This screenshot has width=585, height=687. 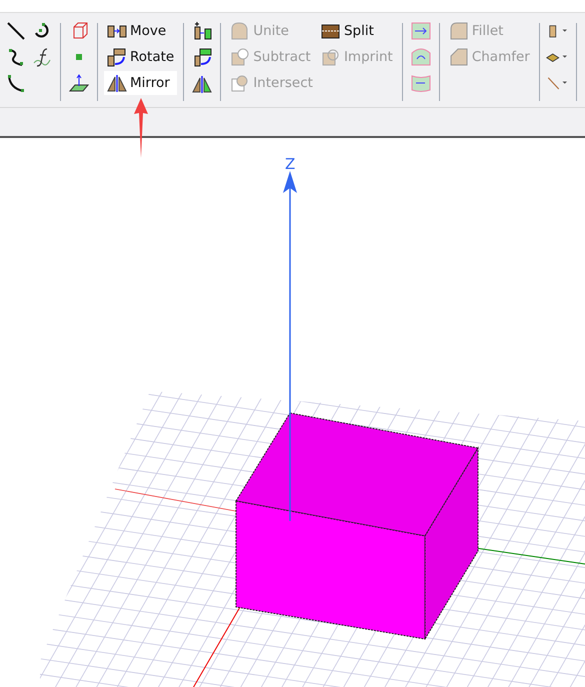 What do you see at coordinates (357, 31) in the screenshot?
I see `command-button: Split` at bounding box center [357, 31].